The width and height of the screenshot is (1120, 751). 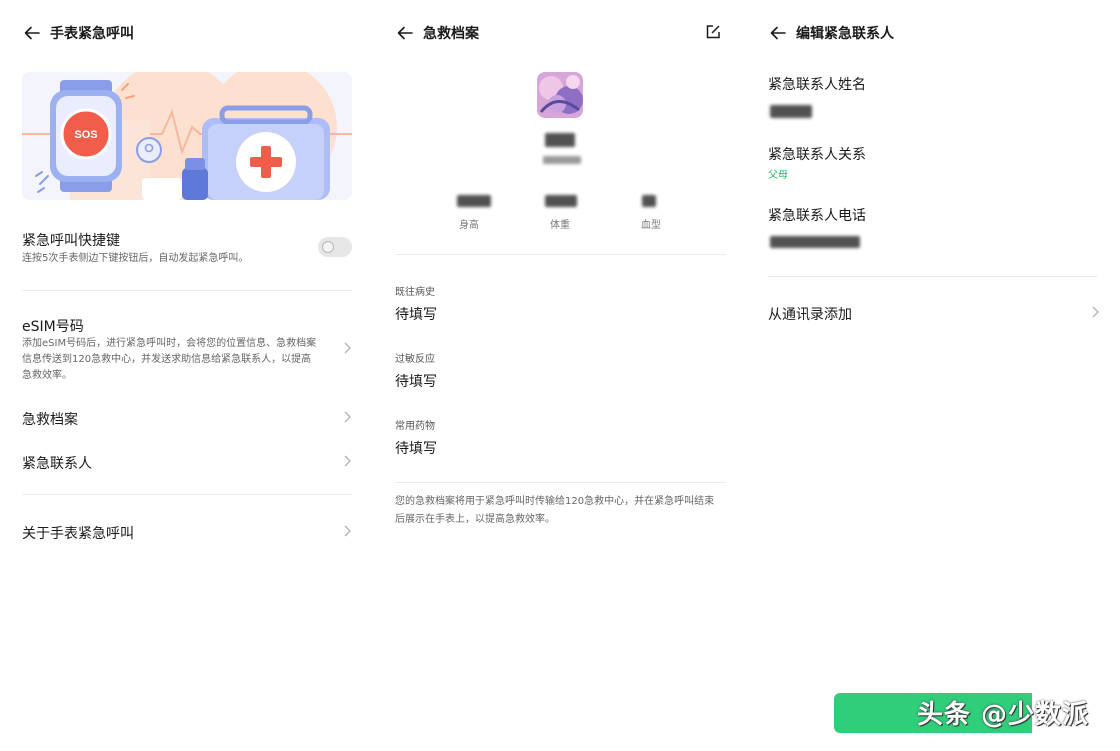 What do you see at coordinates (167, 359) in the screenshot?
I see `esim-desc-line-2: 信息传送到120急救中心，并发送求助信息给紧急联系人，以提高` at bounding box center [167, 359].